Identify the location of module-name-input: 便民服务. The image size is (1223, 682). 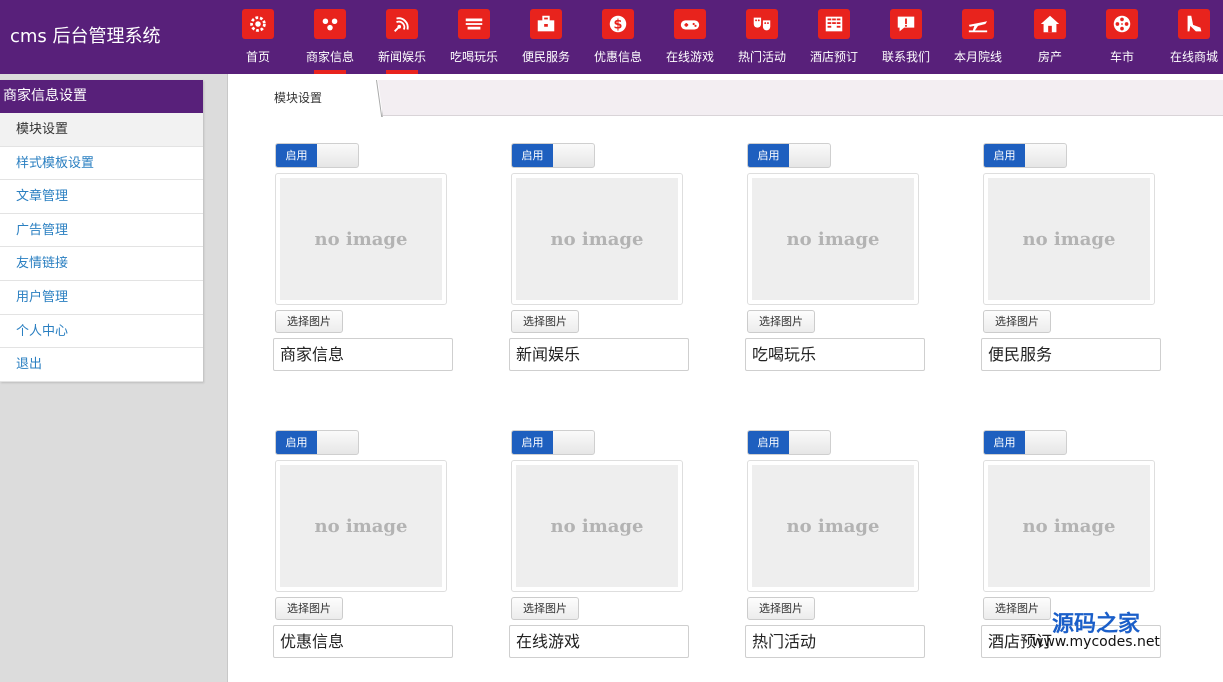
(1071, 354).